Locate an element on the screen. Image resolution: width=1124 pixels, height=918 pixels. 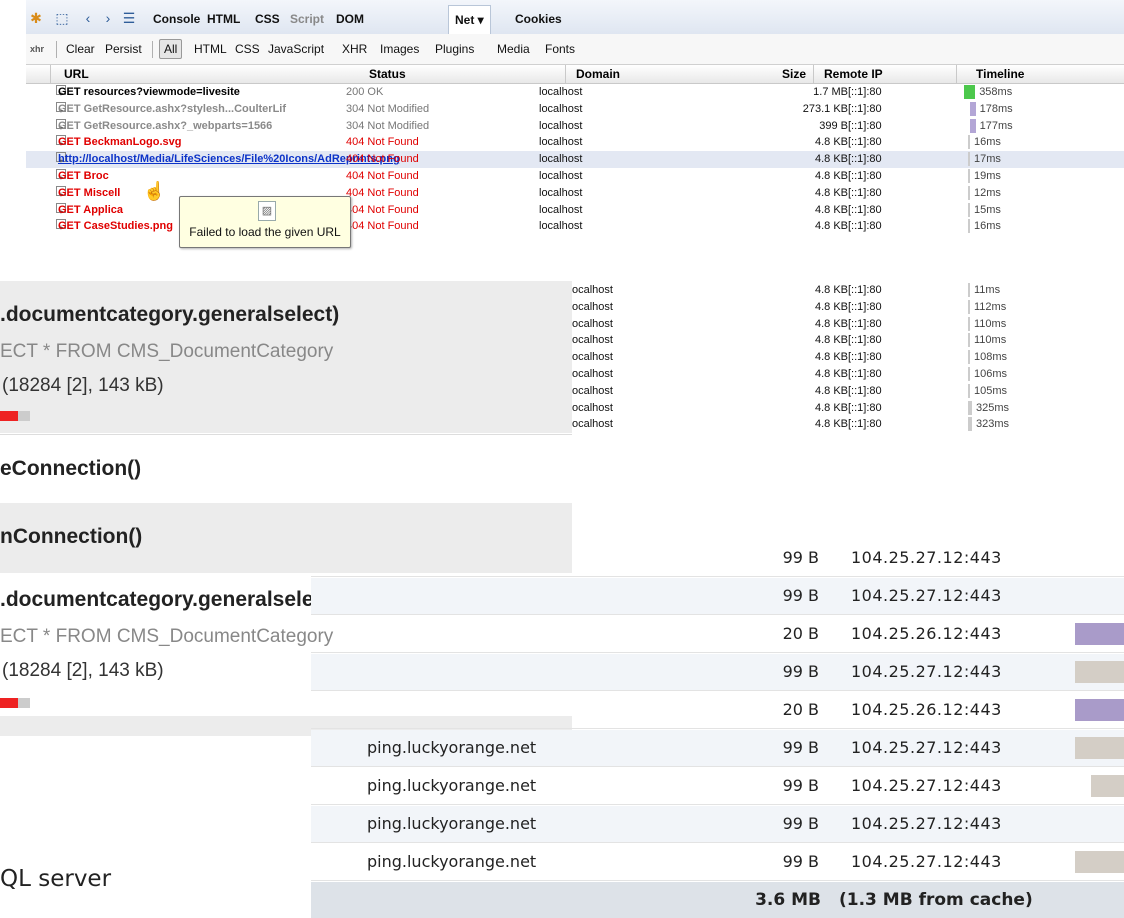
table-row: ocalhost 4.8 KB [::1]:80 105ms is located at coordinates (848, 391).